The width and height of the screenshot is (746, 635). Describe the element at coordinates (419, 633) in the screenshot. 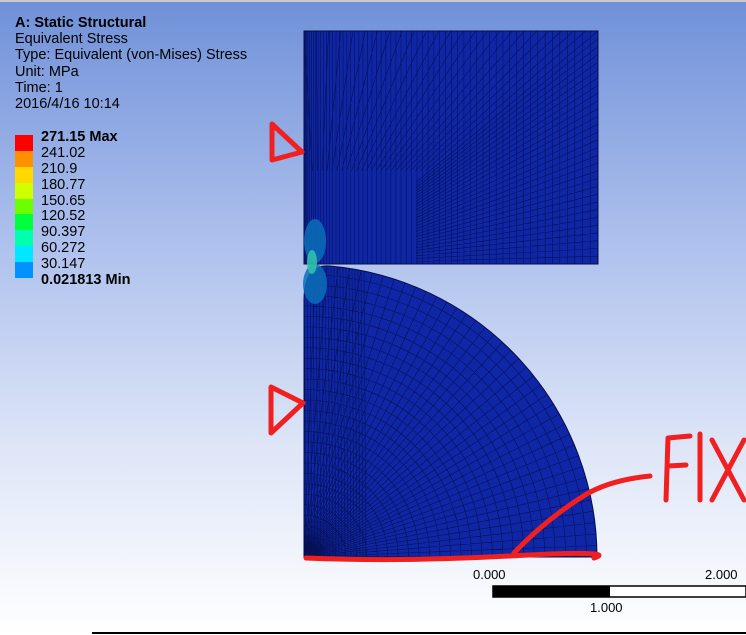

I see `viewport-bottom-border` at that location.